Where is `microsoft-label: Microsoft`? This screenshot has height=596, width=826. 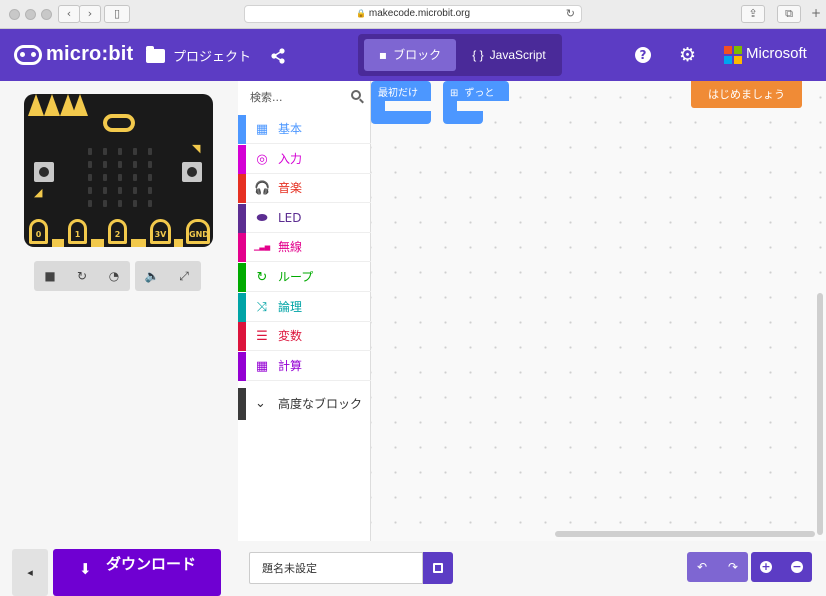 microsoft-label: Microsoft is located at coordinates (776, 53).